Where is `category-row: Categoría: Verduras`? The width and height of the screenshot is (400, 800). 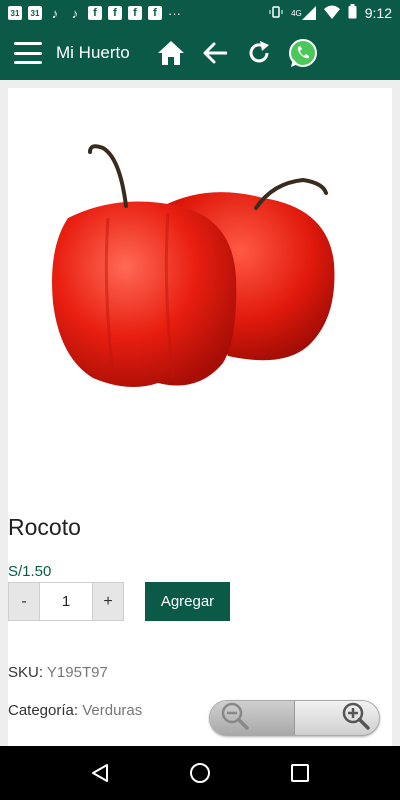 category-row: Categoría: Verduras is located at coordinates (75, 710).